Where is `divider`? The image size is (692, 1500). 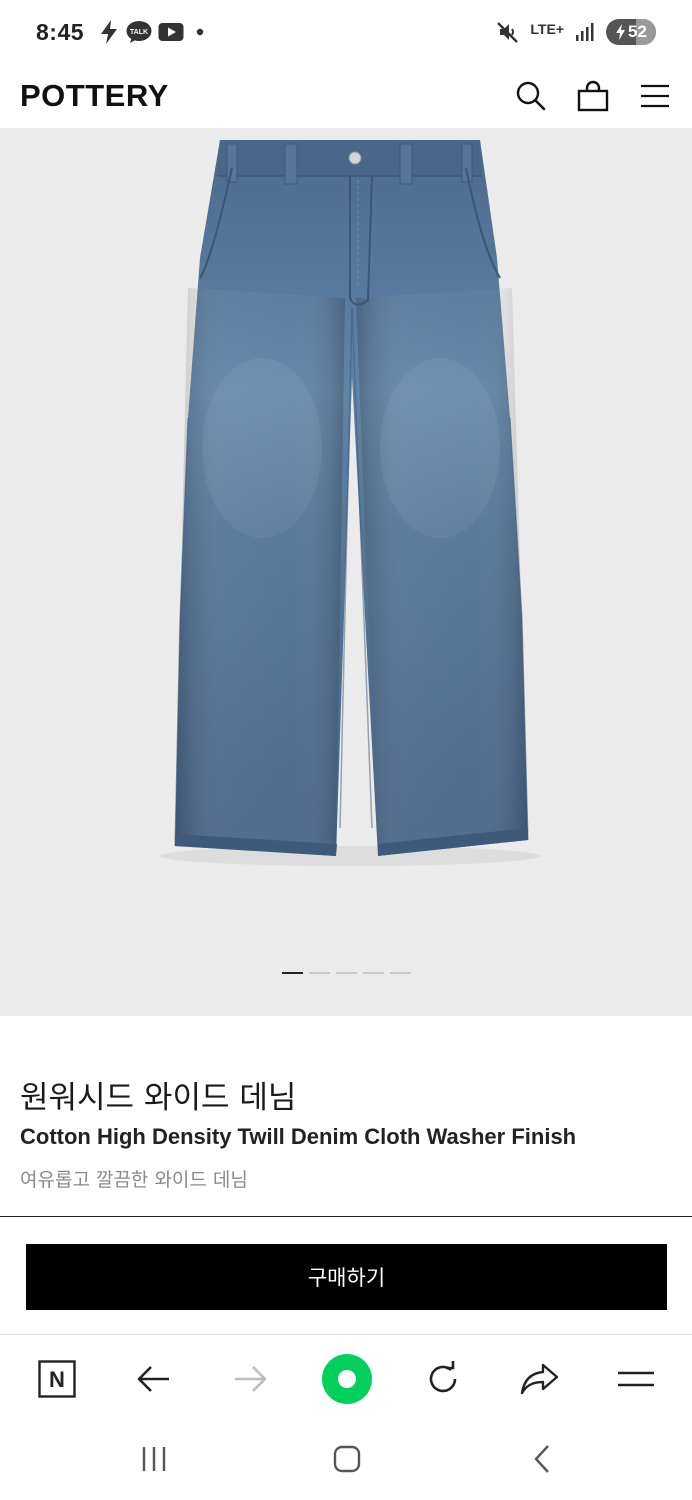 divider is located at coordinates (346, 1216).